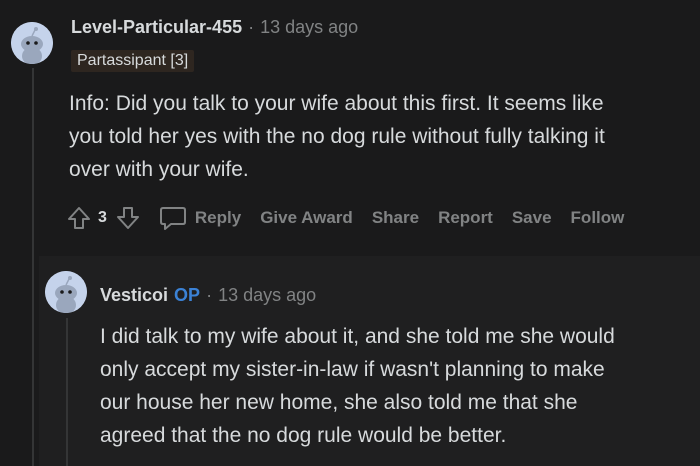  I want to click on op-badge: OP, so click(187, 295).